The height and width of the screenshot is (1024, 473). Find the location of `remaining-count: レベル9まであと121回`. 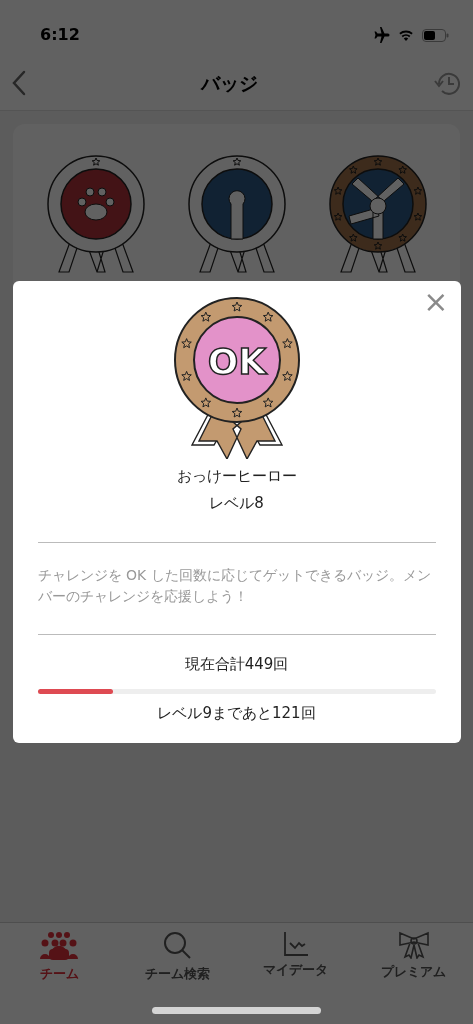

remaining-count: レベル9まであと121回 is located at coordinates (236, 714).